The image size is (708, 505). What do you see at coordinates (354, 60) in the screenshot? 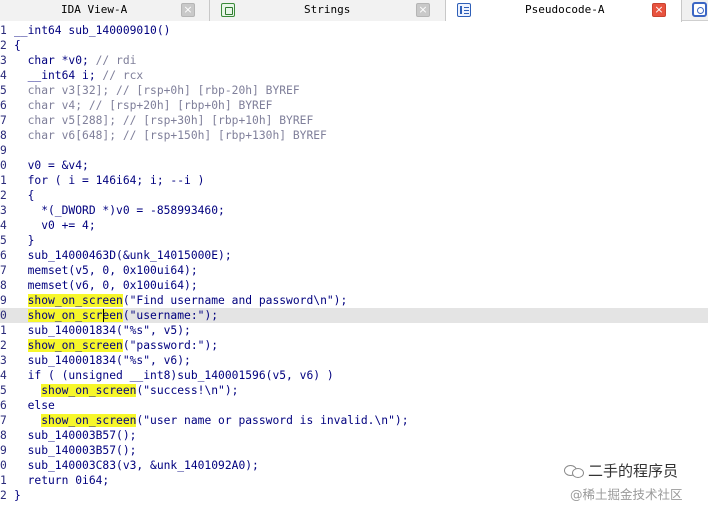
I see `code-line: 3 char *v0; // rdi` at bounding box center [354, 60].